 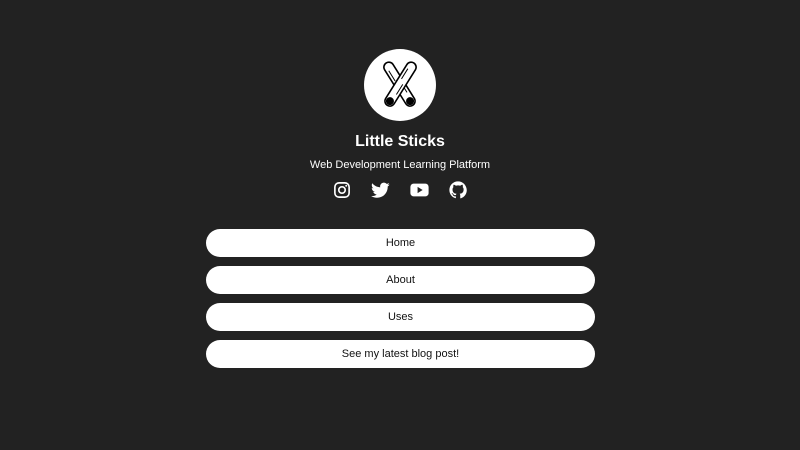 I want to click on profile-tagline: Web Development Learning Platform, so click(x=400, y=165).